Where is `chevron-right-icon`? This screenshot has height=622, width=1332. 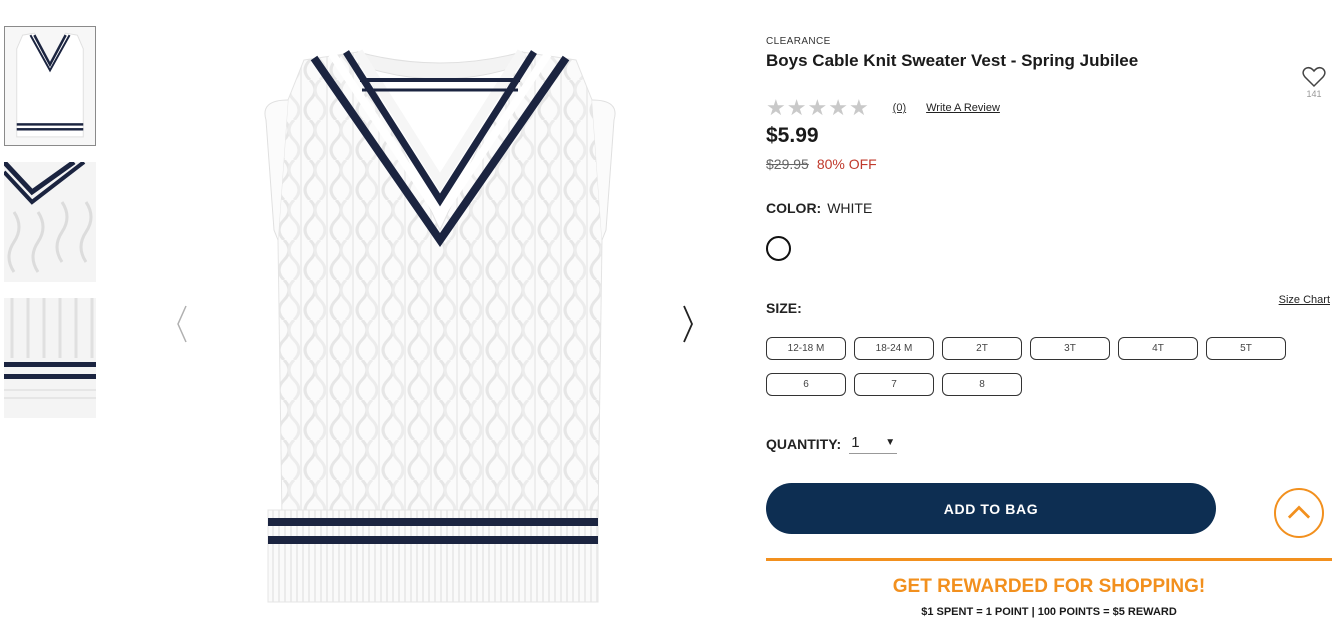 chevron-right-icon is located at coordinates (688, 324).